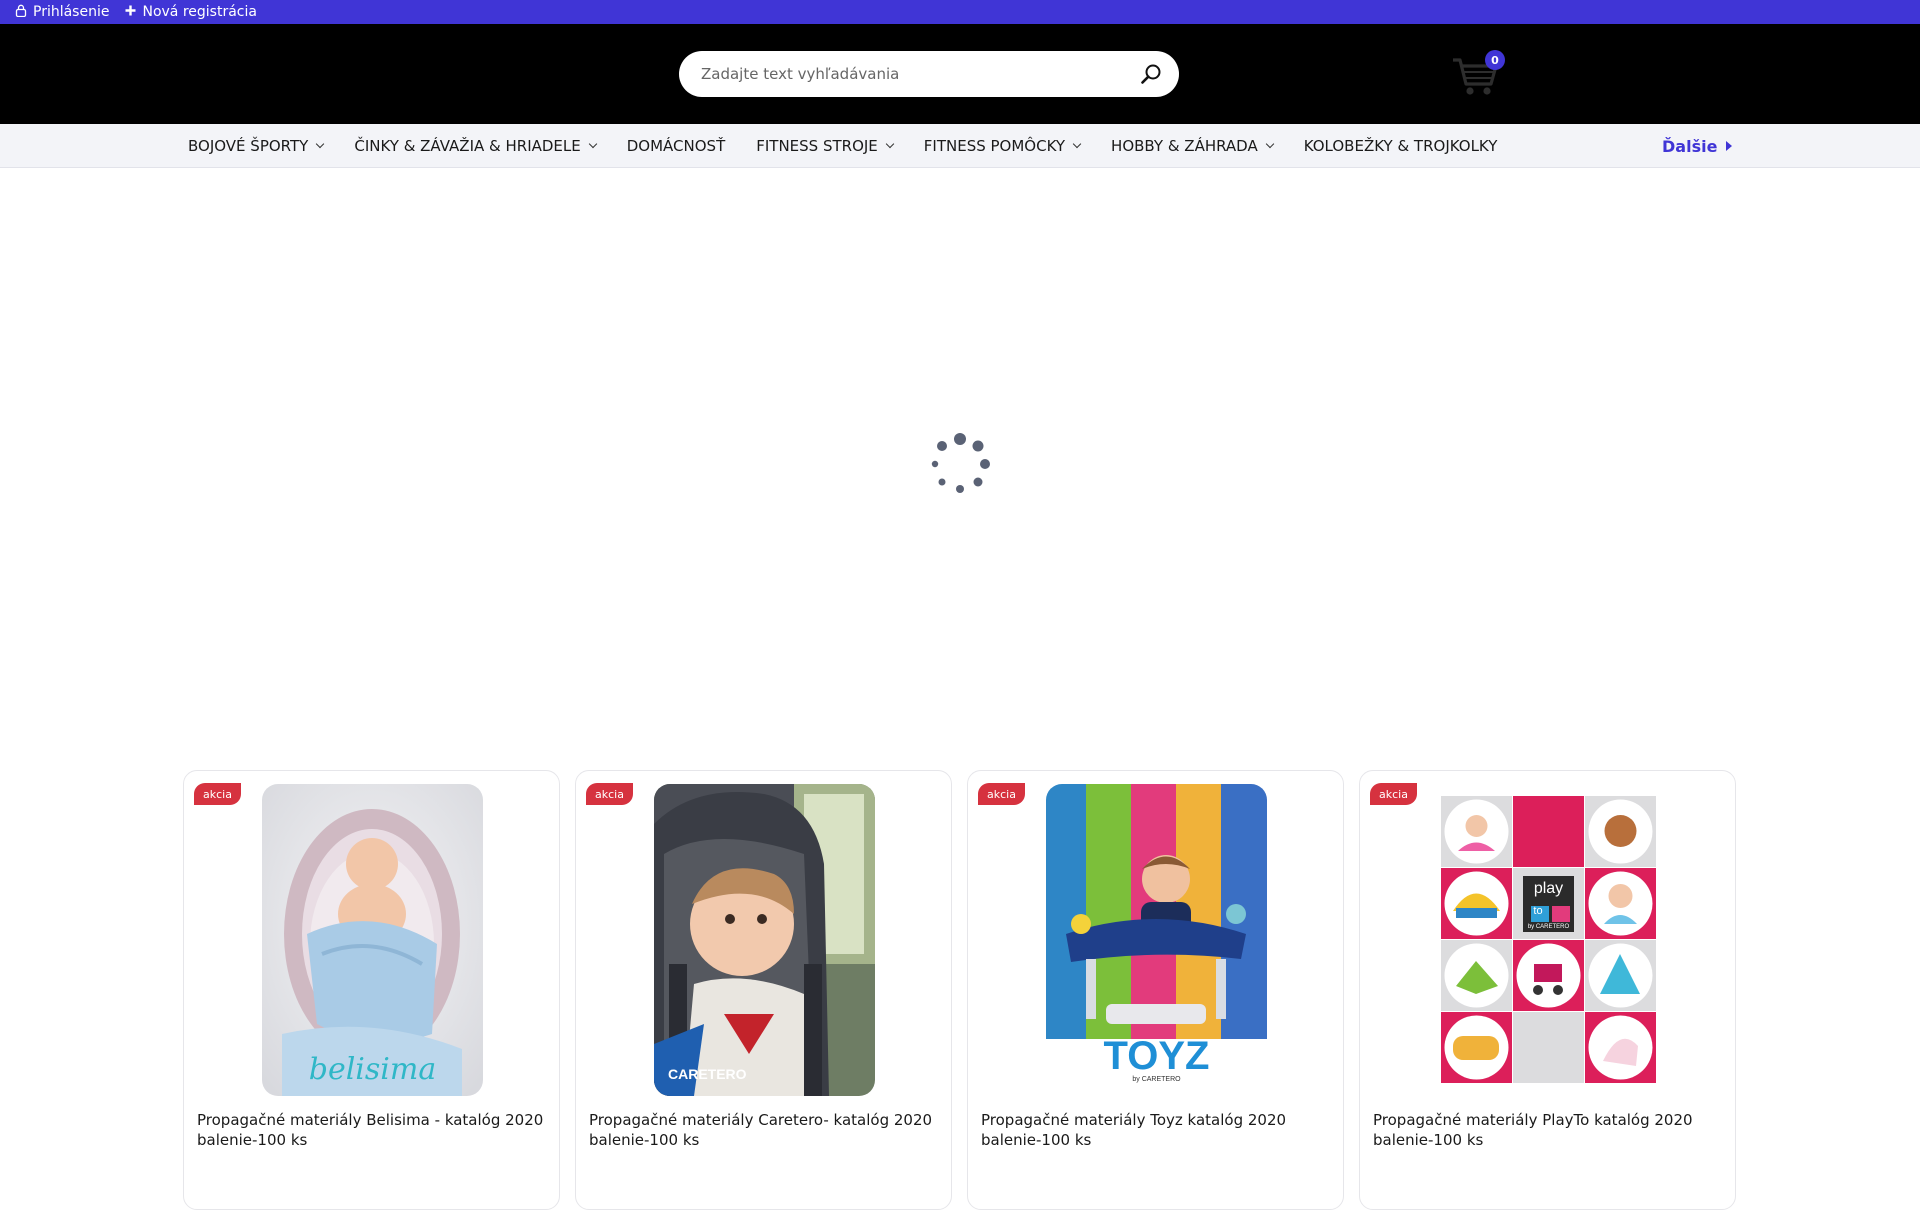  What do you see at coordinates (1548, 888) in the screenshot?
I see `brand-logo-playto: play` at bounding box center [1548, 888].